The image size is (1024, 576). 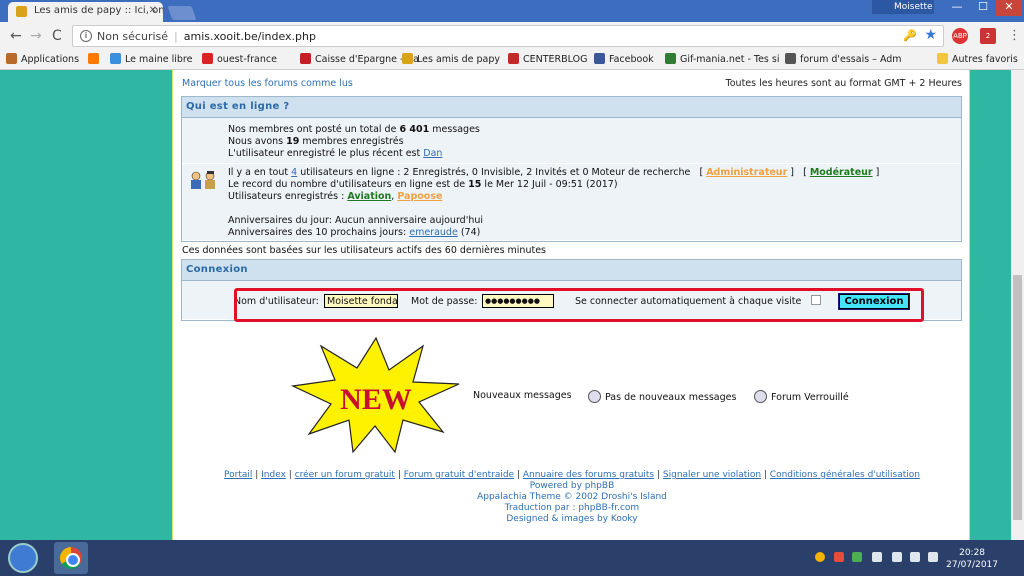 What do you see at coordinates (572, 519) in the screenshot?
I see `design-credit: Designed & images by Kooky` at bounding box center [572, 519].